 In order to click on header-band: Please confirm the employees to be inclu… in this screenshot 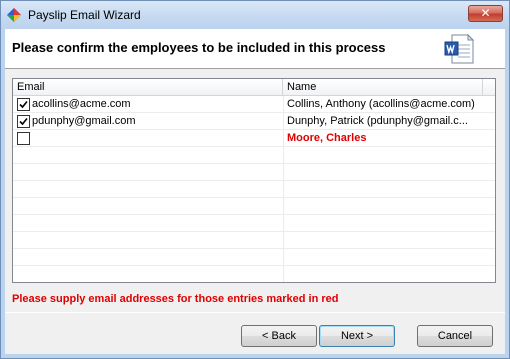, I will do `click(255, 49)`.